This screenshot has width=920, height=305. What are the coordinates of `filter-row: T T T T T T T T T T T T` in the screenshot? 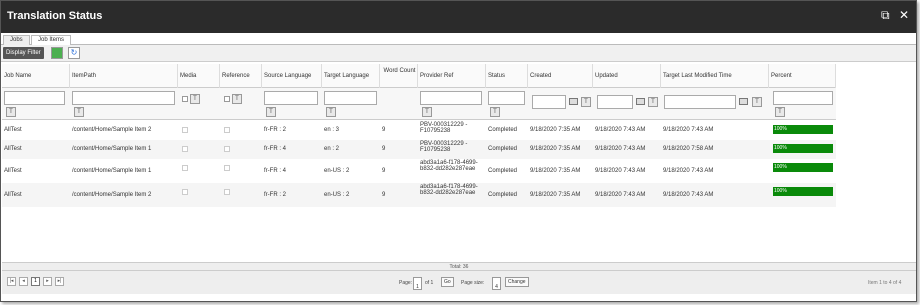 It's located at (419, 104).